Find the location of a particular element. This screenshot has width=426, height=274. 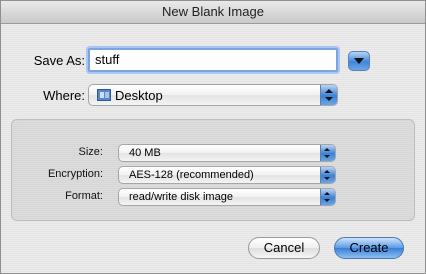

where-popup: Desktop is located at coordinates (213, 95).